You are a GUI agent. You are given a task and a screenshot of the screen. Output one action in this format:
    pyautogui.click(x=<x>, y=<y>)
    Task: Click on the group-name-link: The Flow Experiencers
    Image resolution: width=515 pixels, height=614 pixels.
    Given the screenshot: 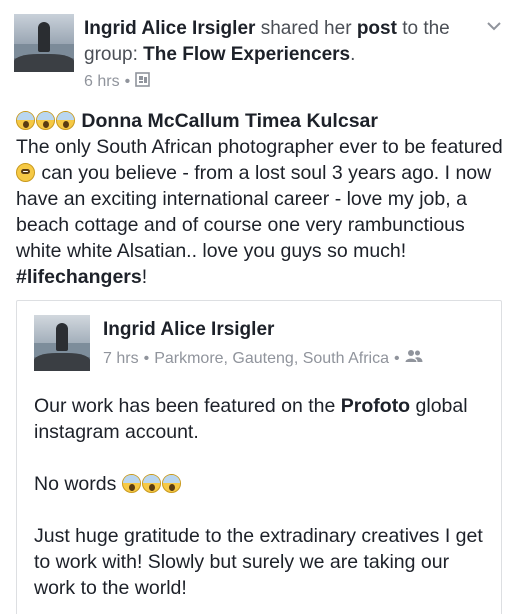 What is the action you would take?
    pyautogui.click(x=246, y=54)
    